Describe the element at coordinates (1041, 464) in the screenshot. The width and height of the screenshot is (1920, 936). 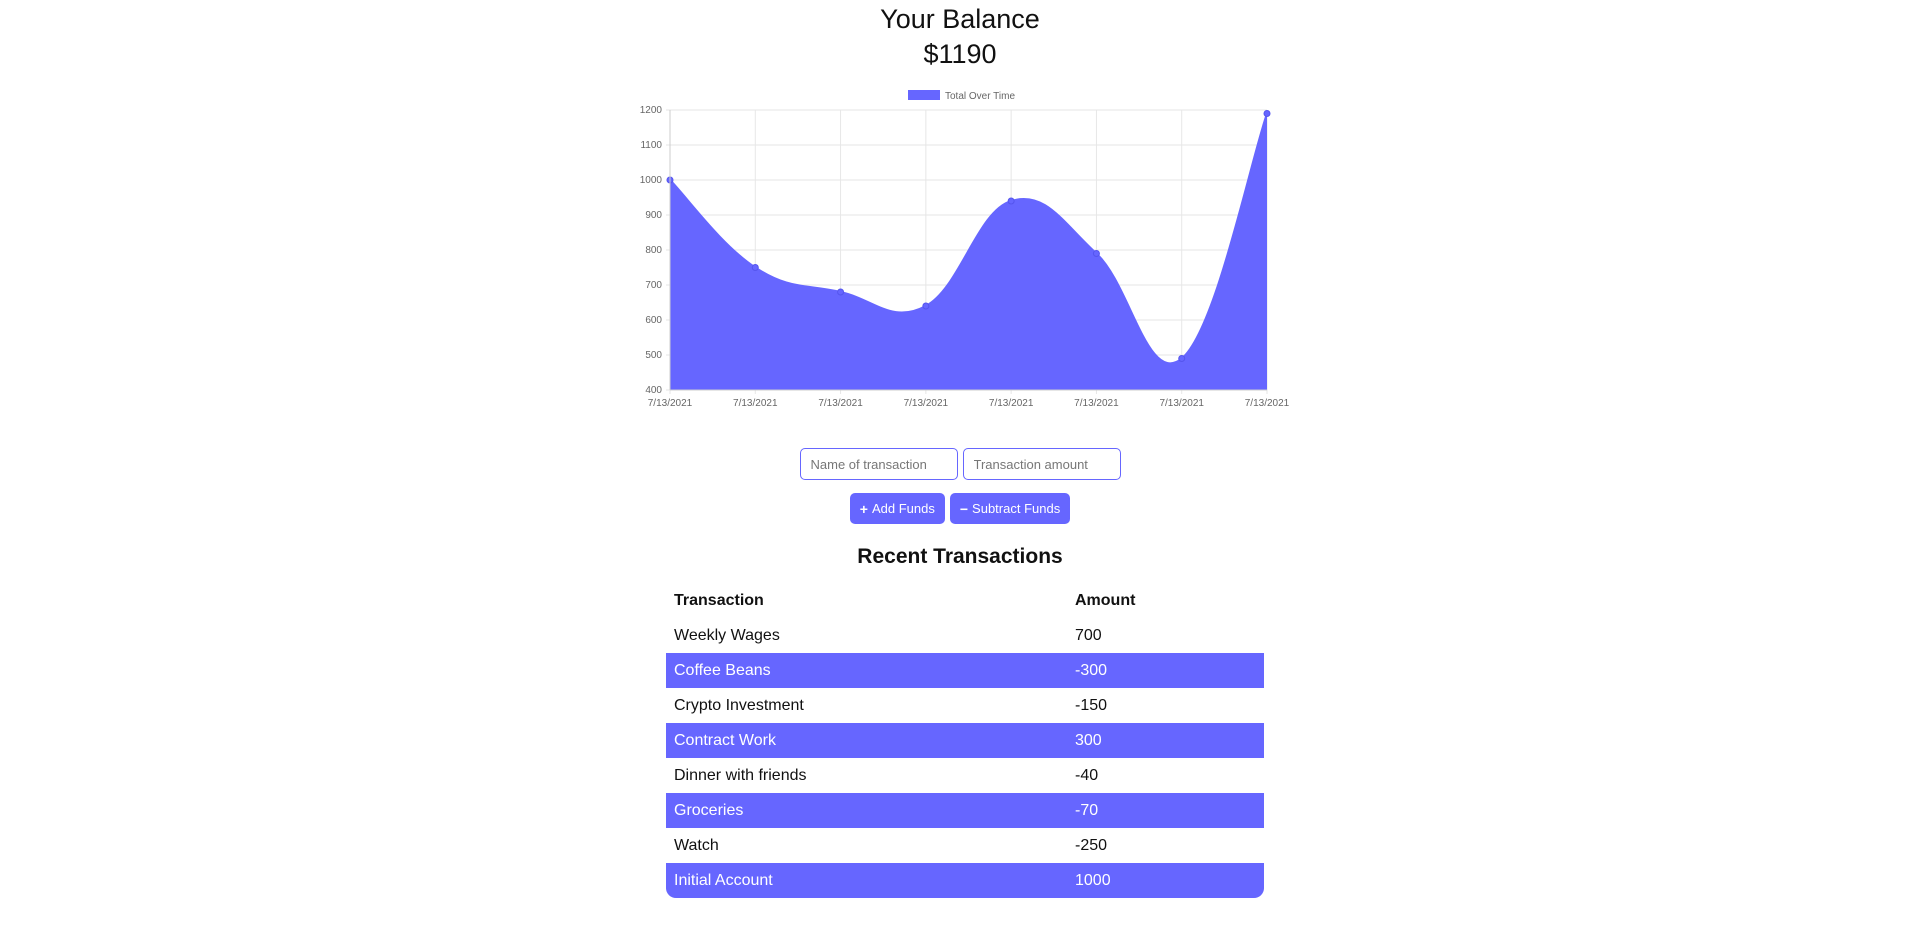
I see `transaction-amount-input` at that location.